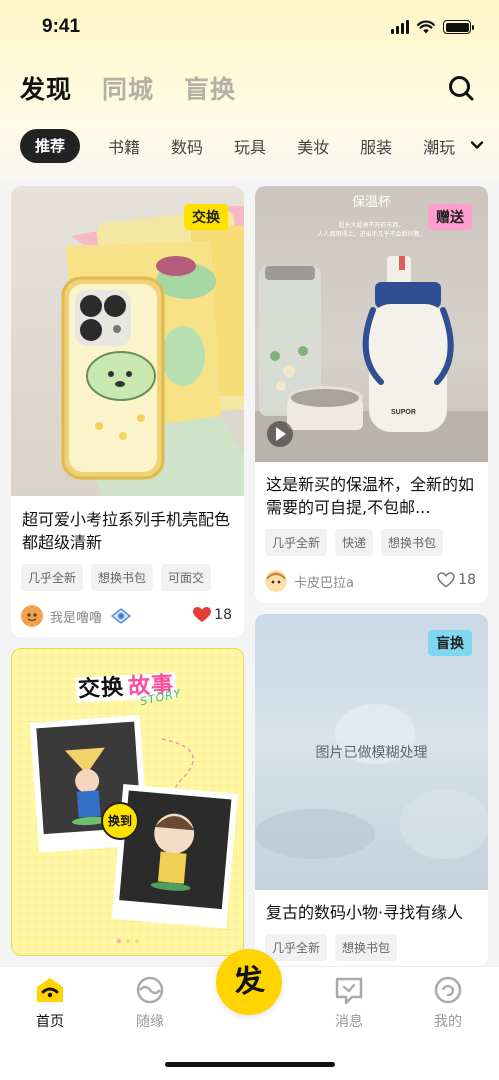  What do you see at coordinates (249, 29) in the screenshot?
I see `status-bar: 9:41` at bounding box center [249, 29].